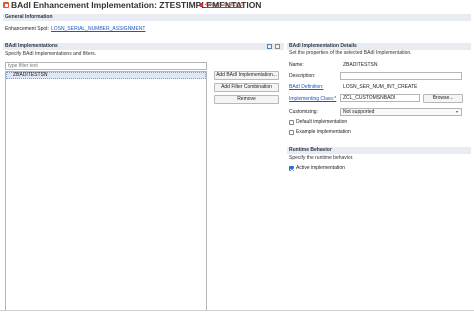 The width and height of the screenshot is (474, 319). What do you see at coordinates (323, 132) in the screenshot?
I see `example-implementation-label: Example implementation` at bounding box center [323, 132].